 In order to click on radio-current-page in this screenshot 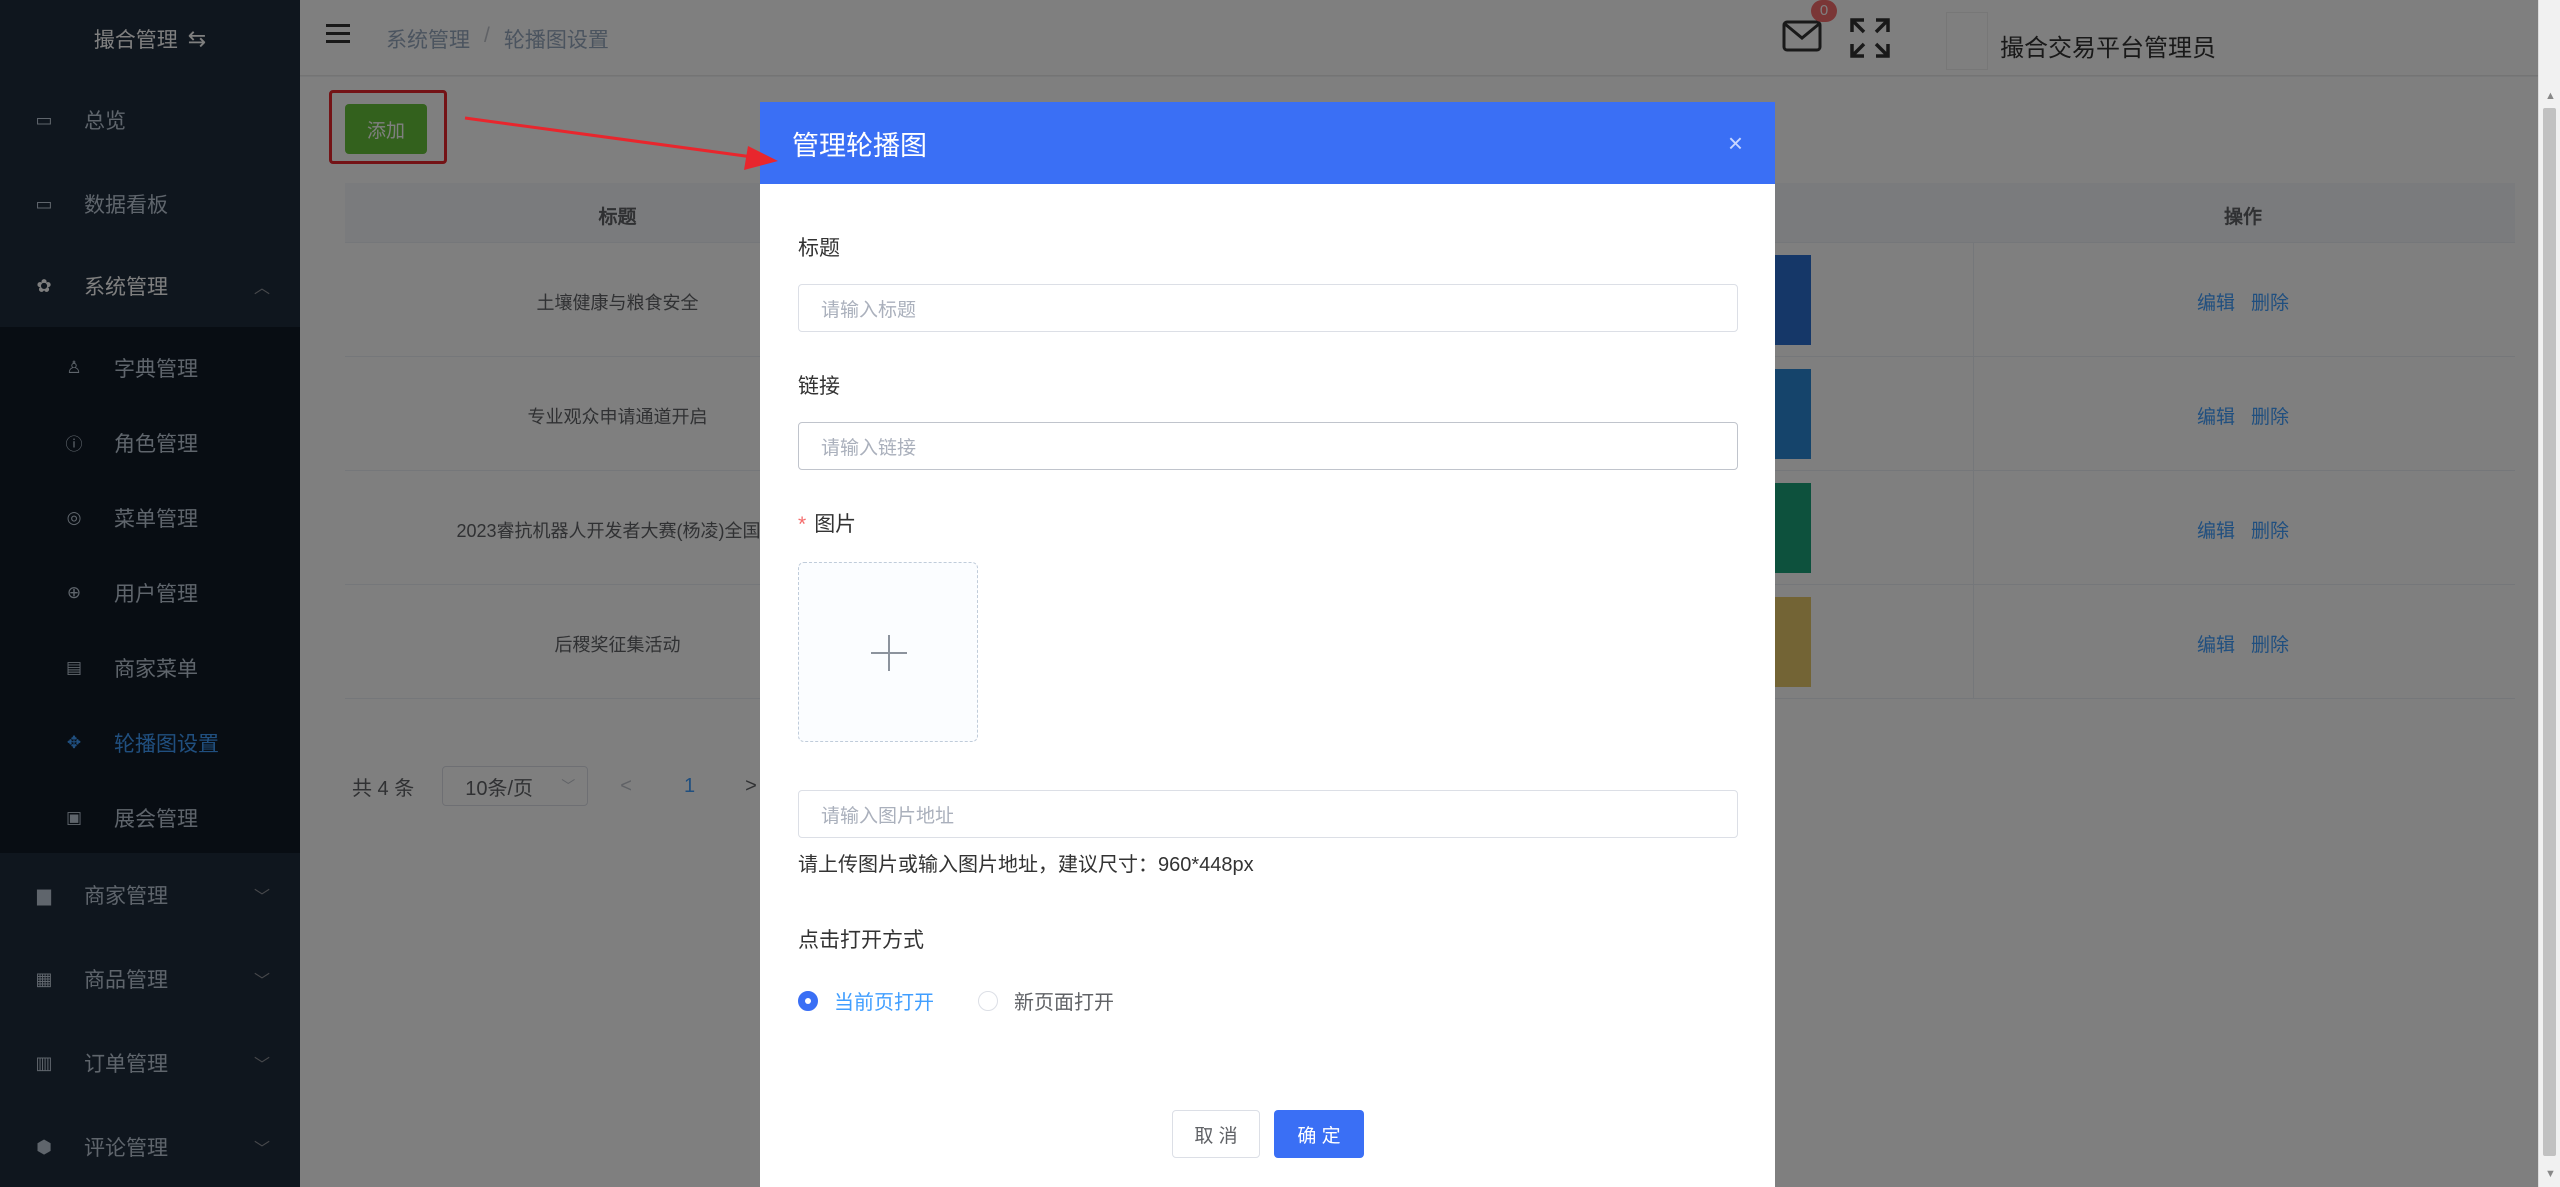, I will do `click(808, 1000)`.